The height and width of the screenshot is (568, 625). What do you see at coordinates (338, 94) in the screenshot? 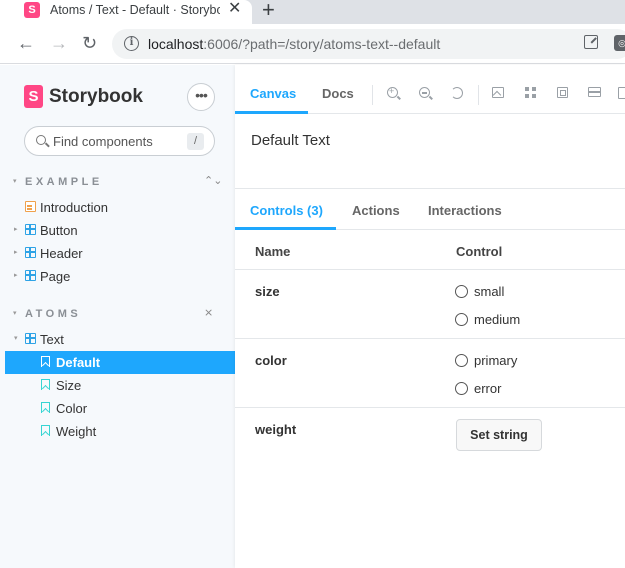
I see `tab-docs: Docs` at bounding box center [338, 94].